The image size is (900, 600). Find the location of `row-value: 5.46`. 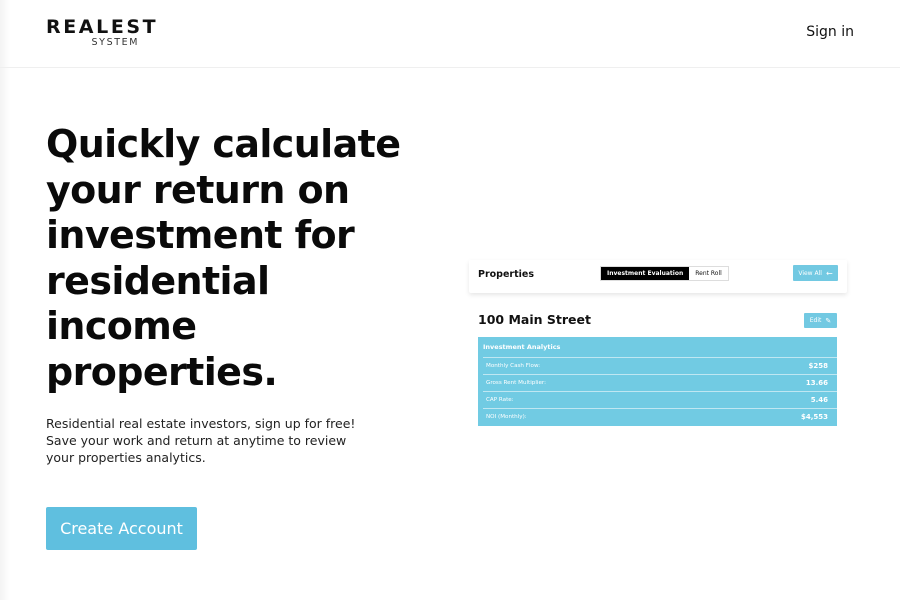

row-value: 5.46 is located at coordinates (819, 400).